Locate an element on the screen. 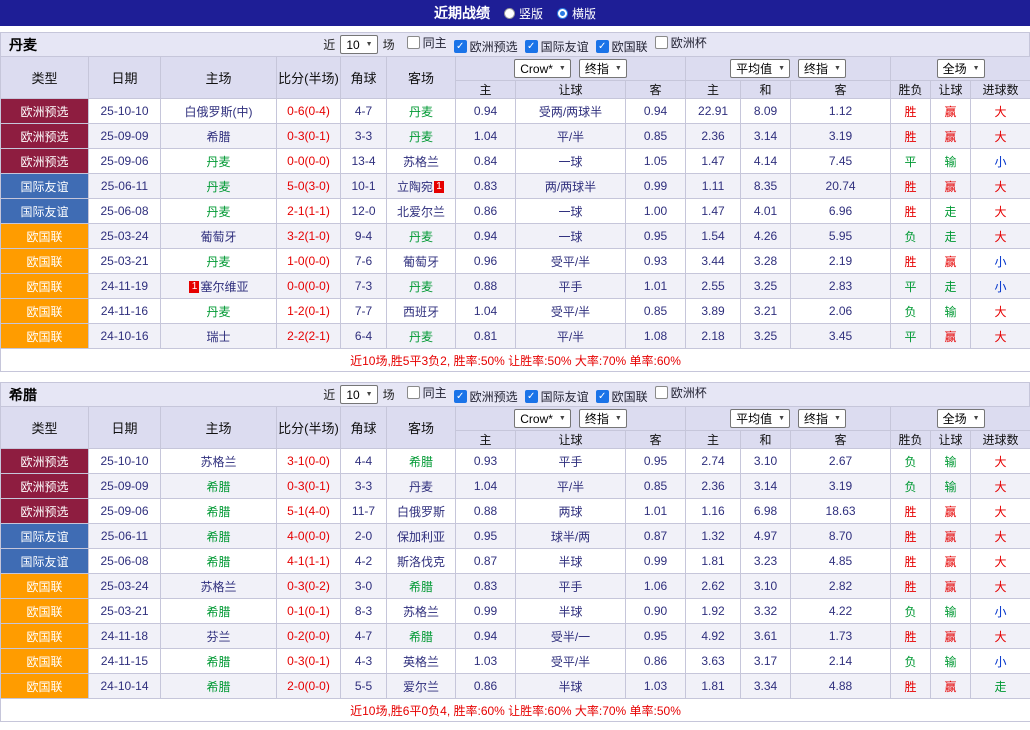 This screenshot has width=1030, height=730. match-date: 25-06-11 is located at coordinates (124, 186).